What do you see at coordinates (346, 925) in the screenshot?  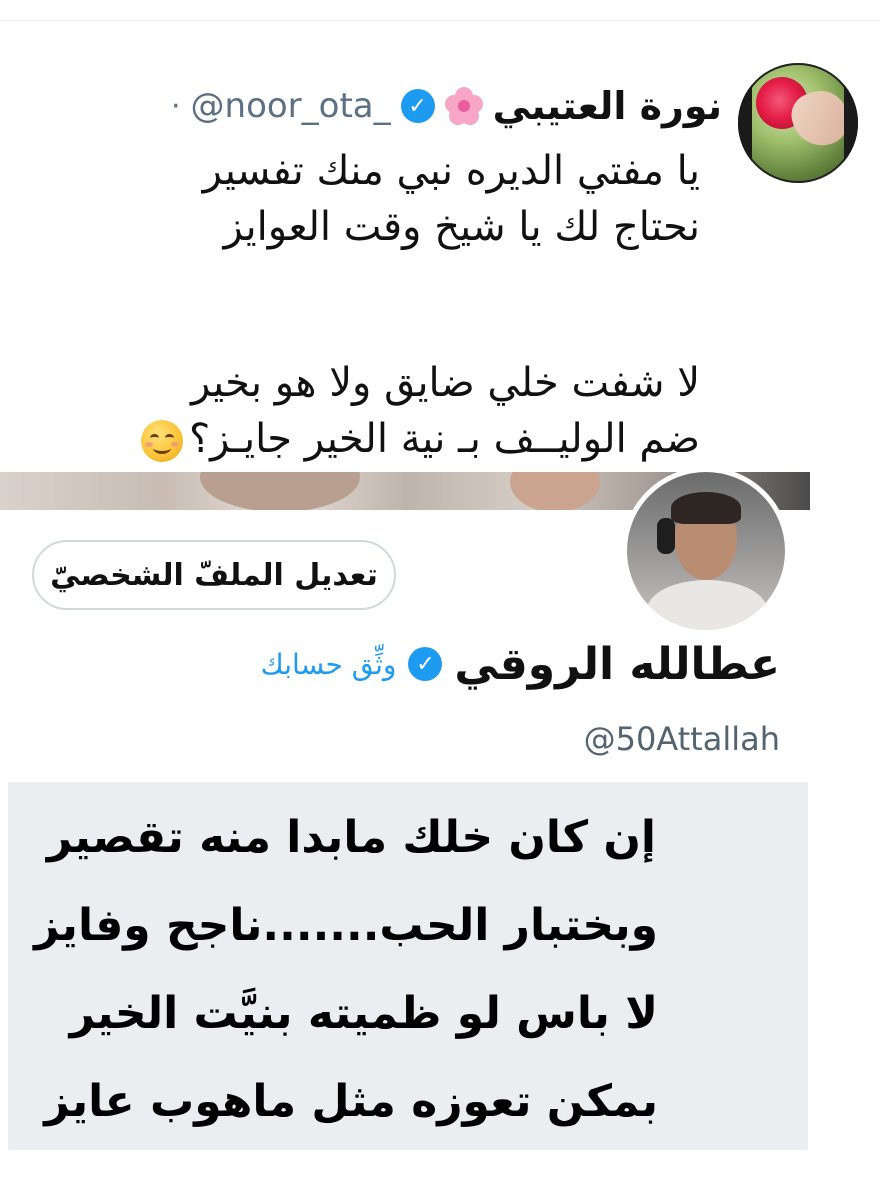 I see `poem-line: وبختبار الحب.......ناجح وفايز` at bounding box center [346, 925].